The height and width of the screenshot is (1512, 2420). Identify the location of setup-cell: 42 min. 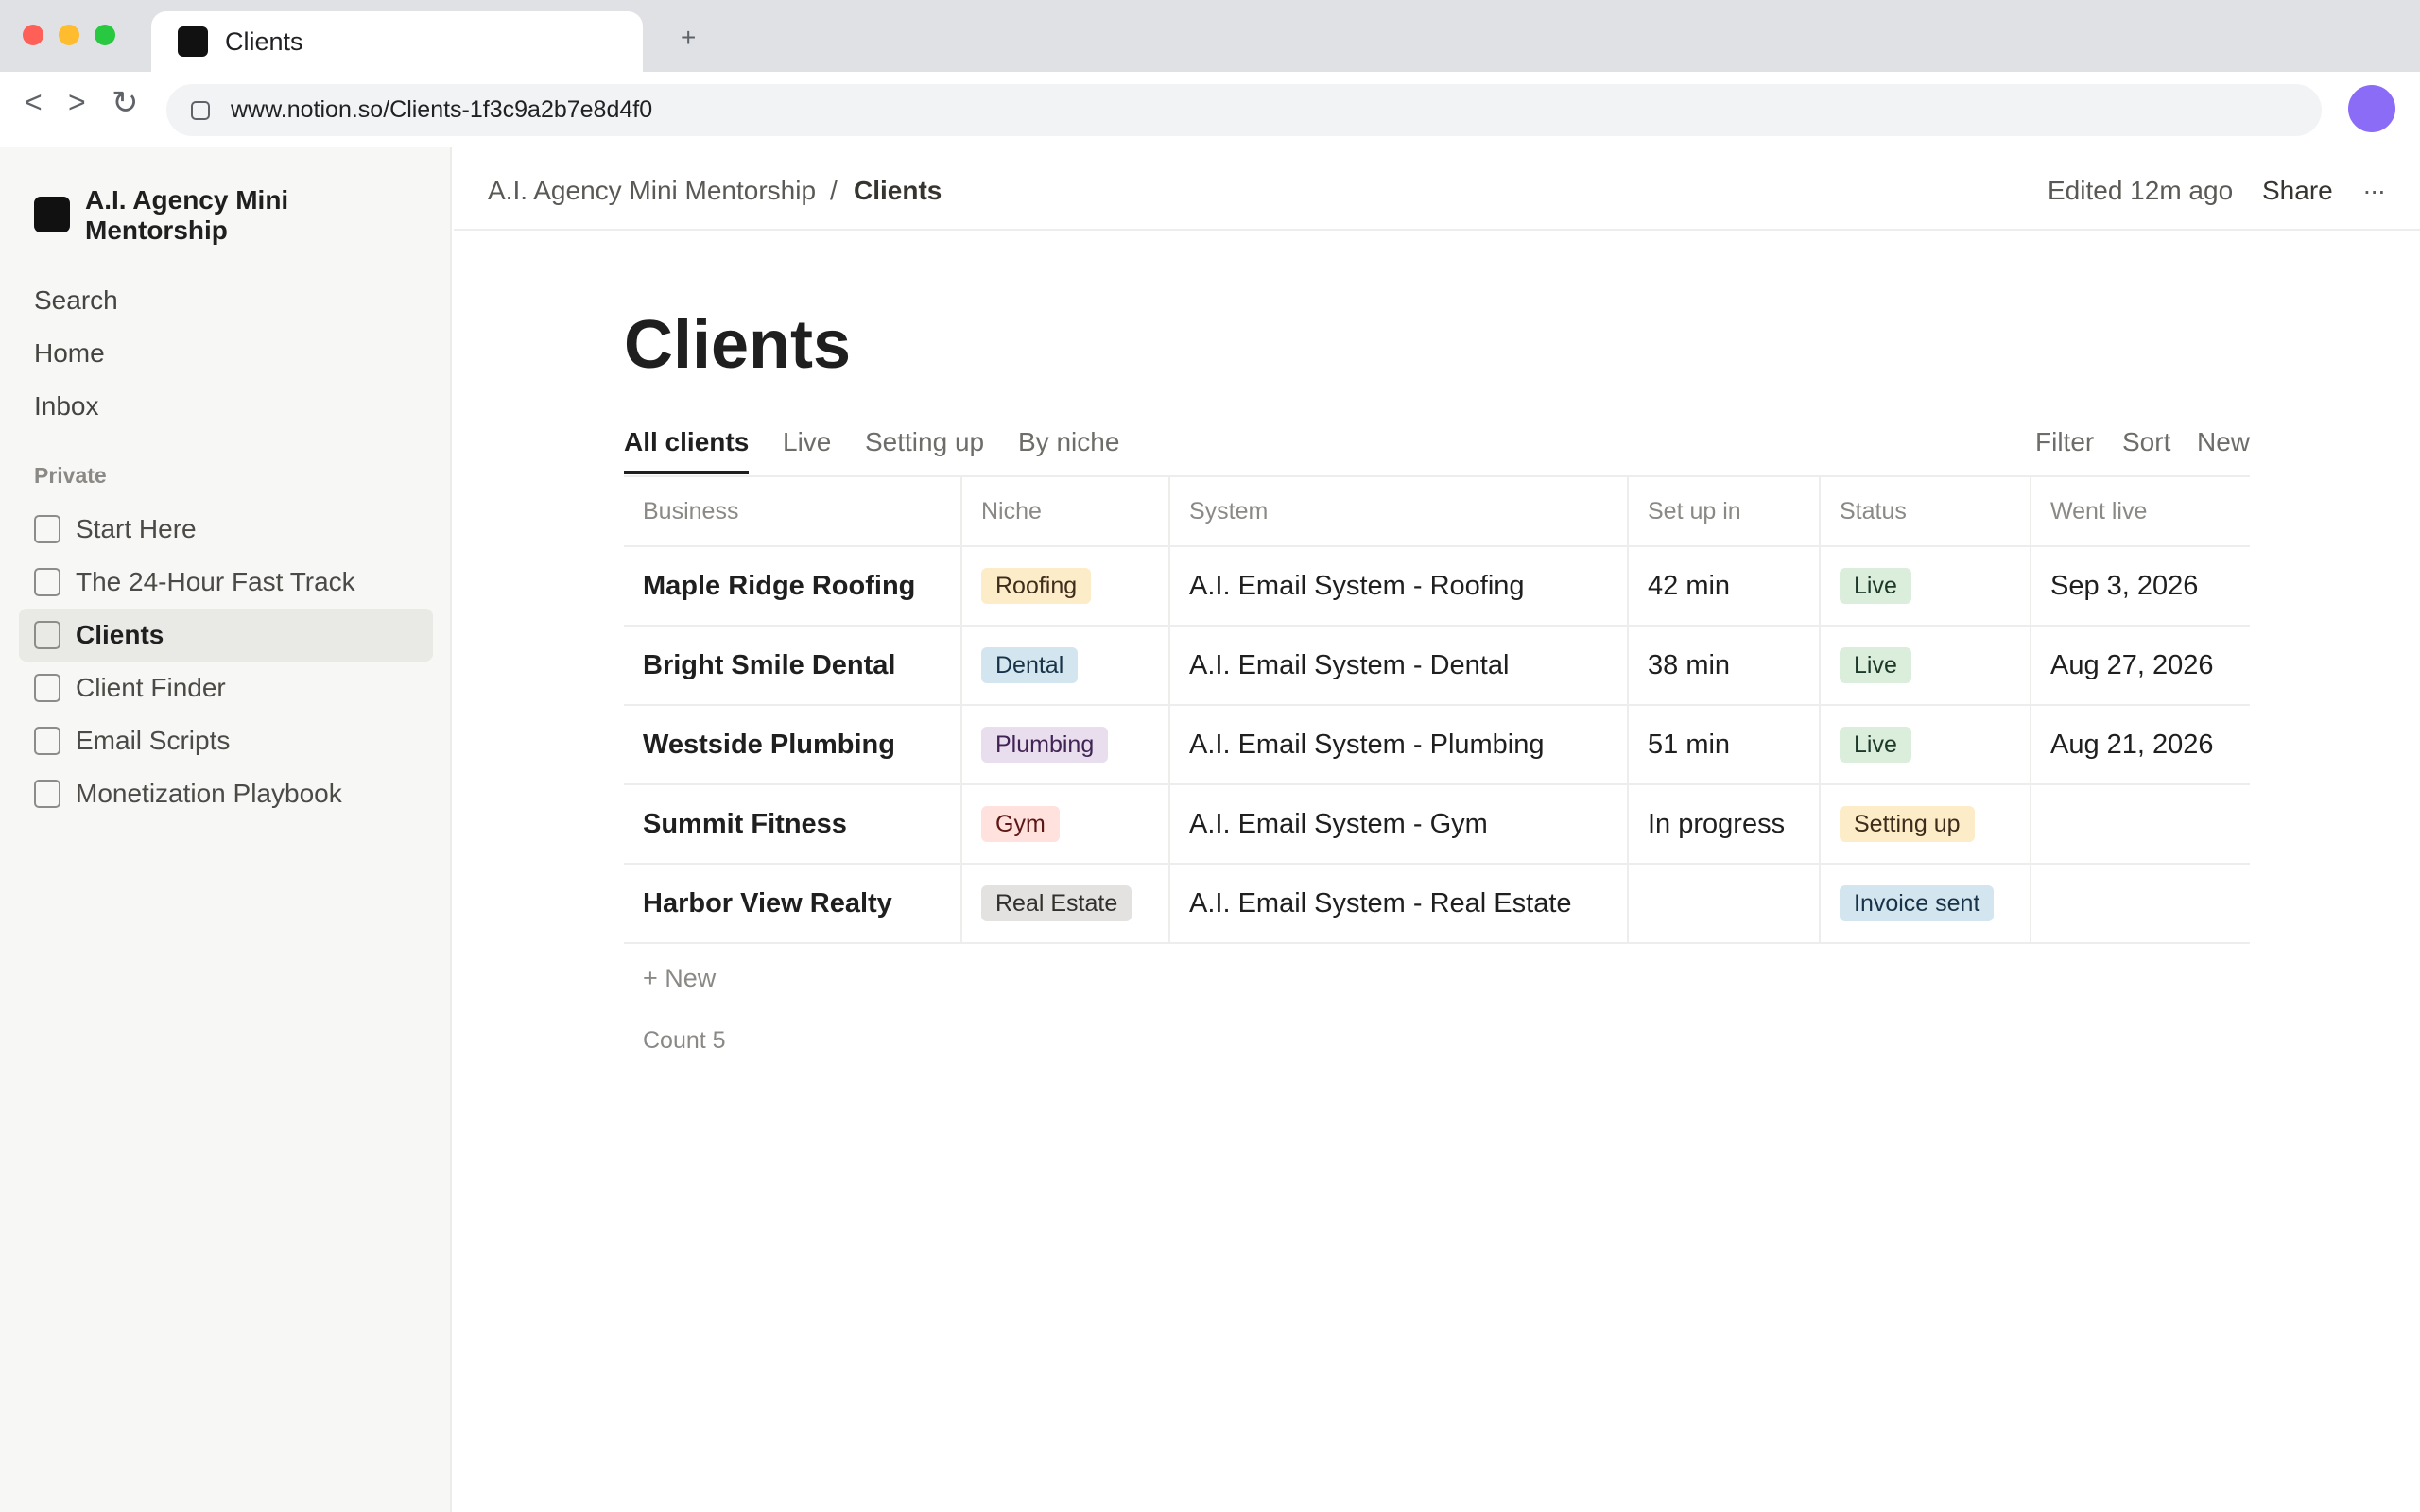
(1723, 586).